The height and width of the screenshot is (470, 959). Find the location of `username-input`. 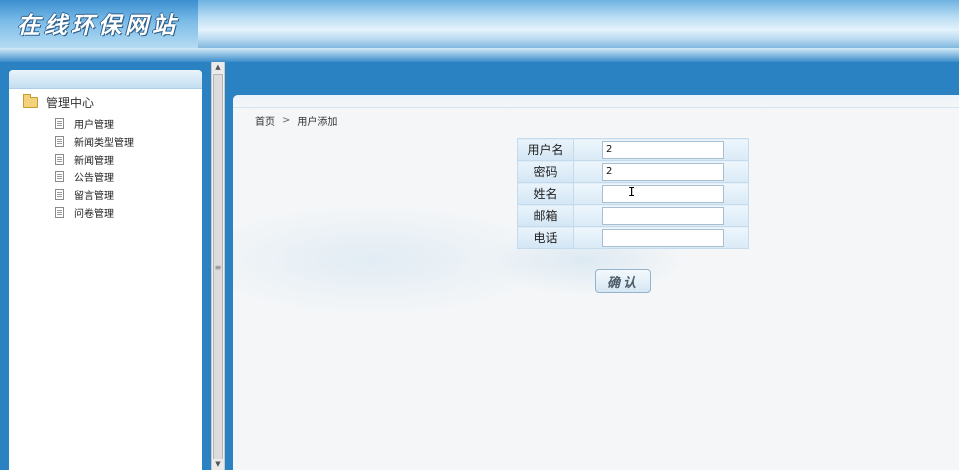

username-input is located at coordinates (663, 149).